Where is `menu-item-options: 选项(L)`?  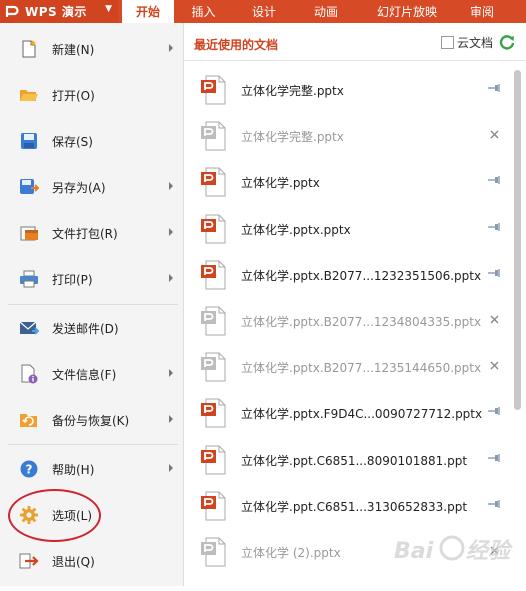
menu-item-options: 选项(L) is located at coordinates (91, 515).